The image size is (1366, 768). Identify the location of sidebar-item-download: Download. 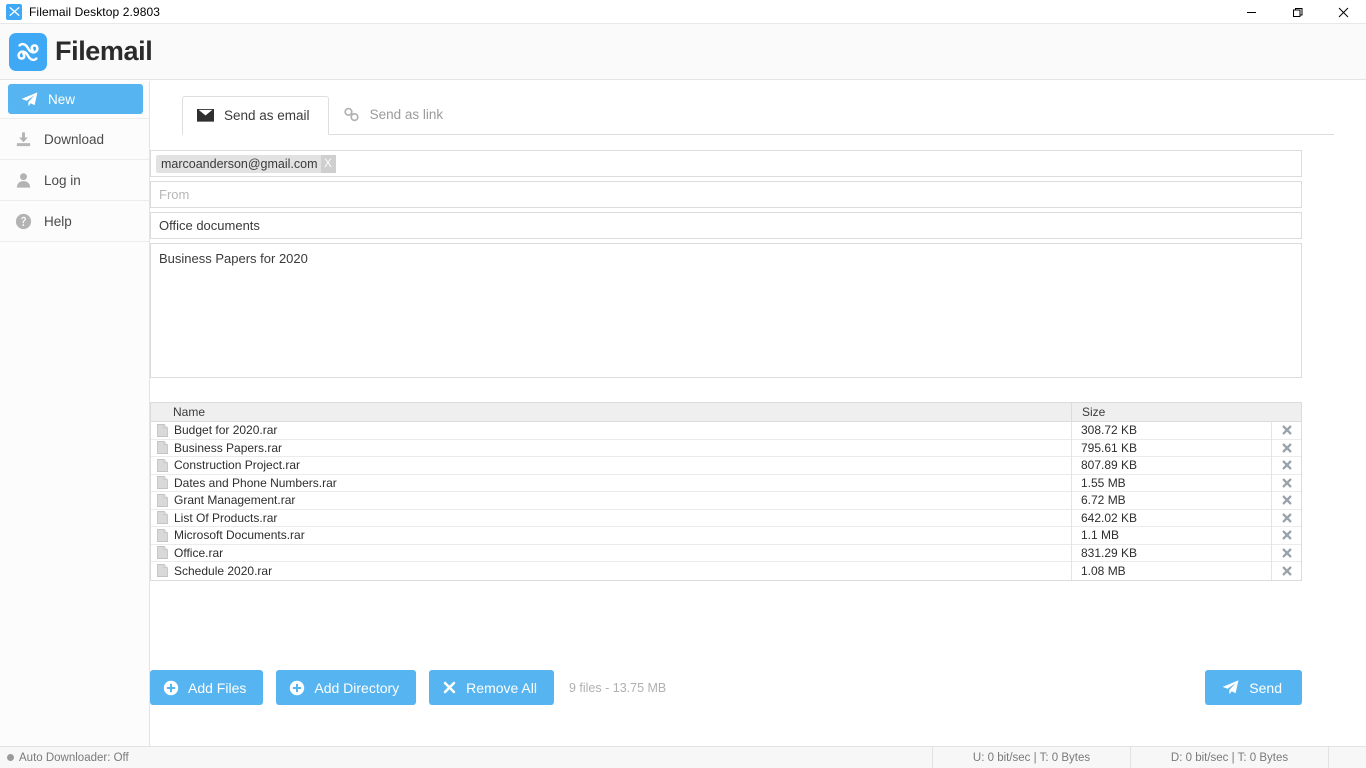
(74, 139).